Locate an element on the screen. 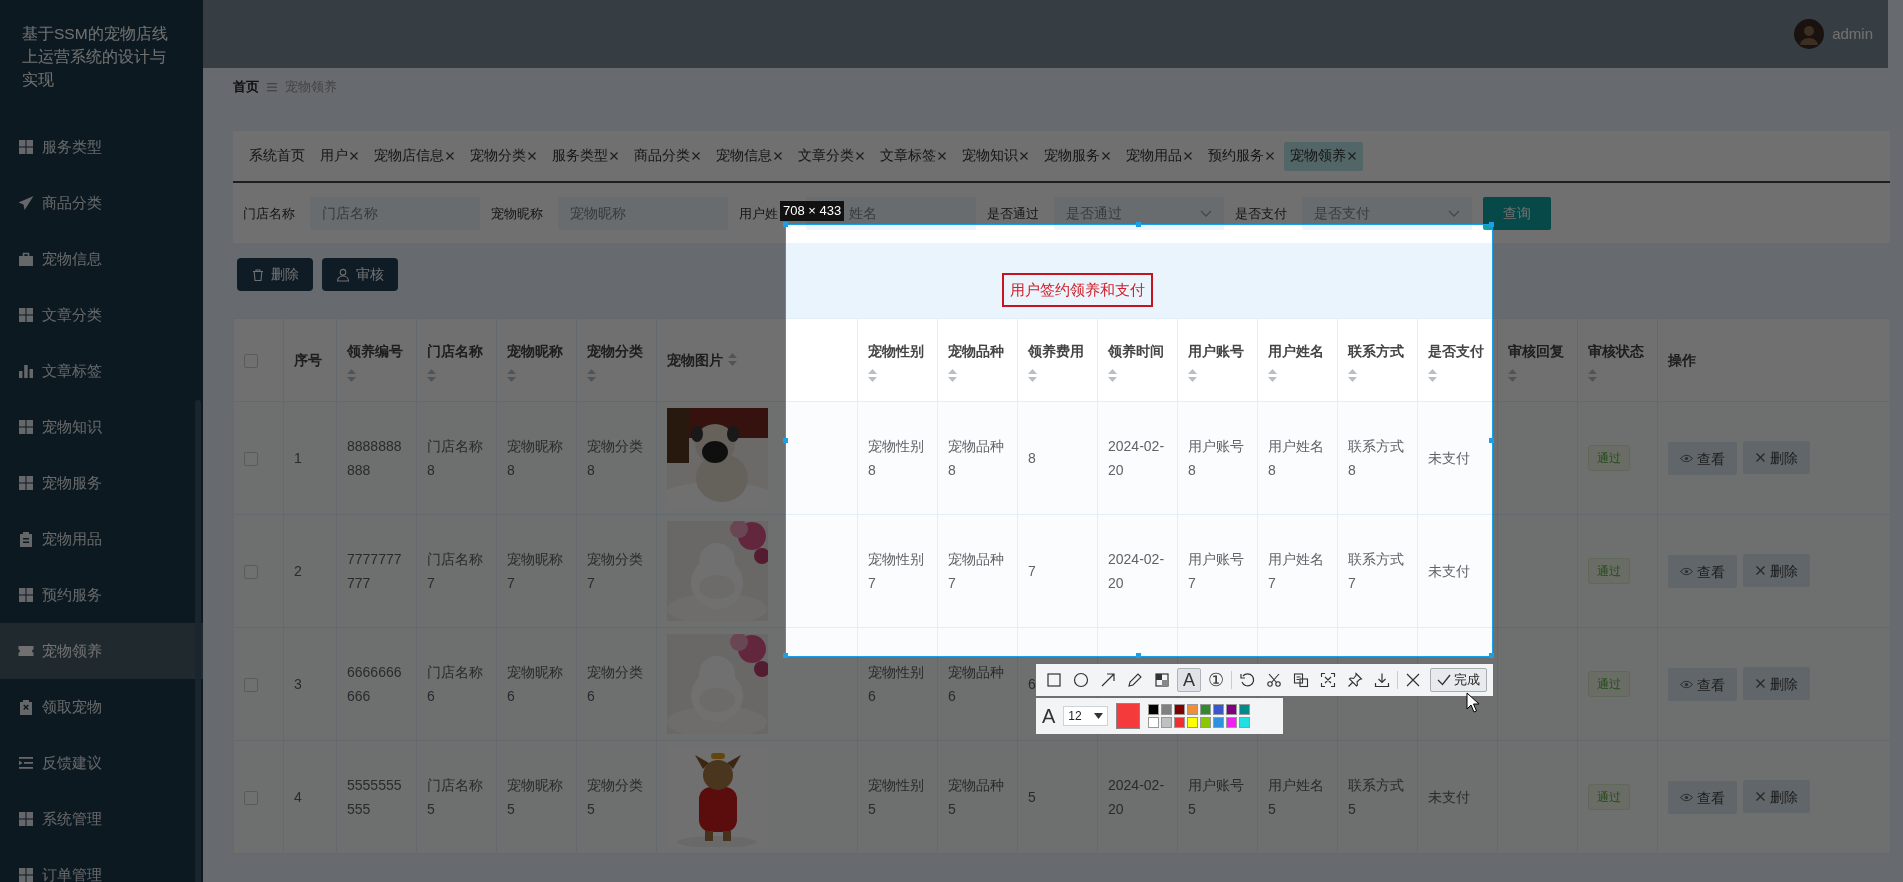 This screenshot has height=882, width=1903. tab: 宠物店信息 is located at coordinates (414, 156).